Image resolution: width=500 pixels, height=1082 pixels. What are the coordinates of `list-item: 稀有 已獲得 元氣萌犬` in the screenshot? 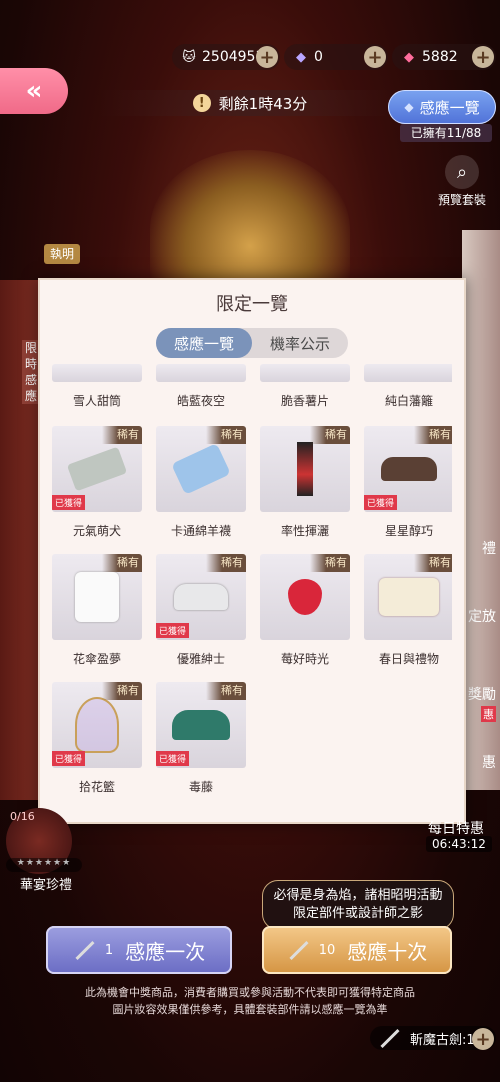 It's located at (97, 482).